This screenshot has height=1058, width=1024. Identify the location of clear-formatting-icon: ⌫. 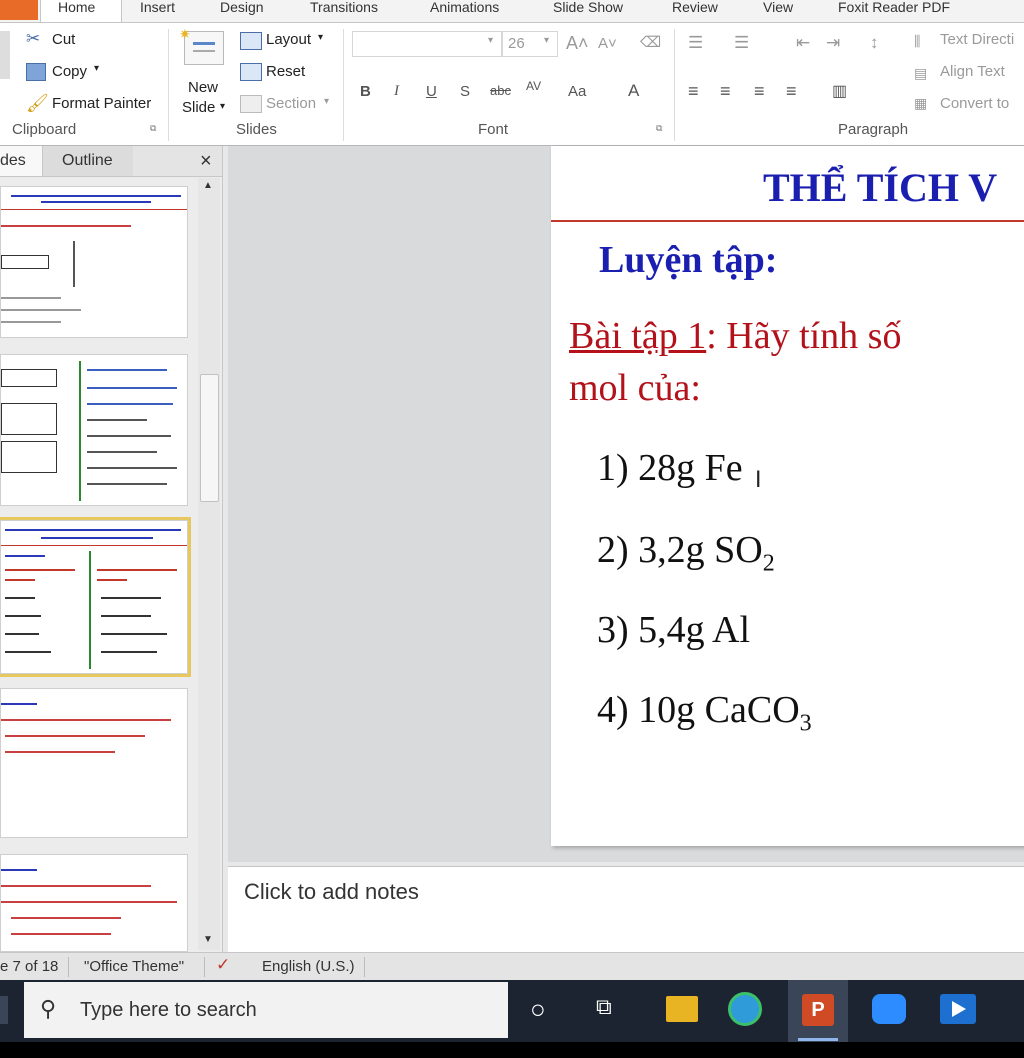
(650, 42).